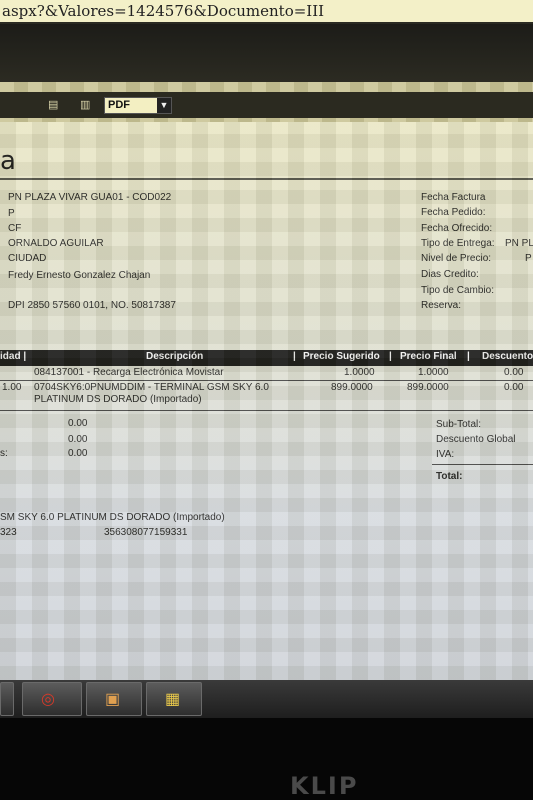 Image resolution: width=533 pixels, height=800 pixels. I want to click on export-format-select: PDF ▼, so click(138, 105).